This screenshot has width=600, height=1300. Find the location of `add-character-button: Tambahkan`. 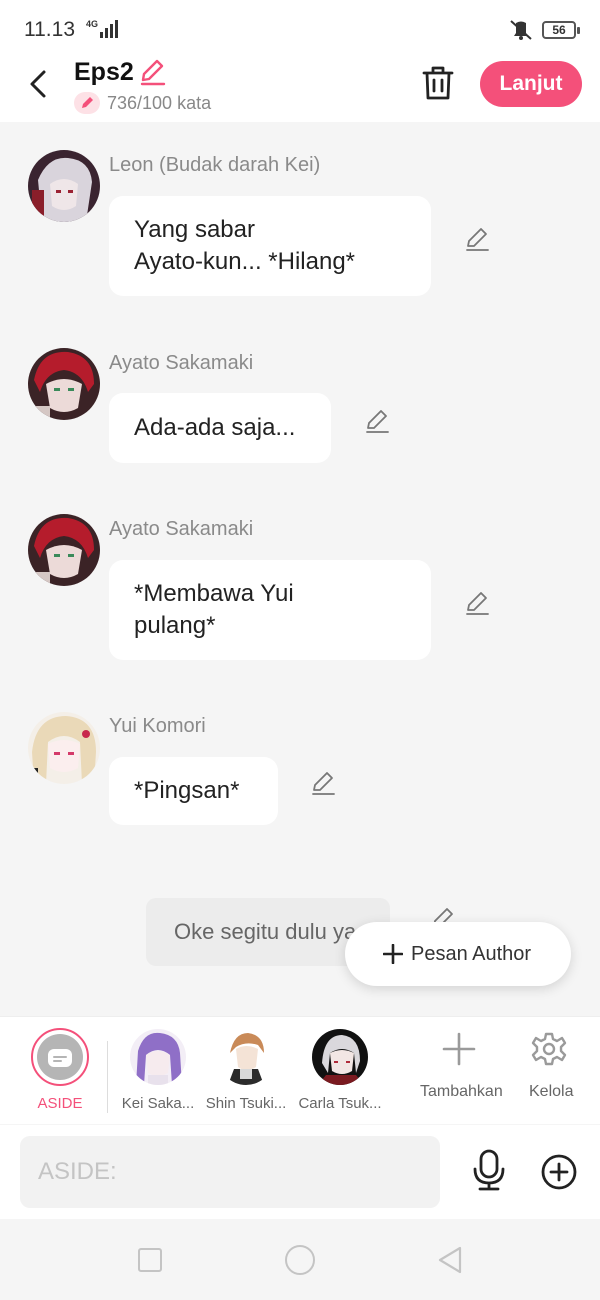

add-character-button: Tambahkan is located at coordinates (459, 1071).